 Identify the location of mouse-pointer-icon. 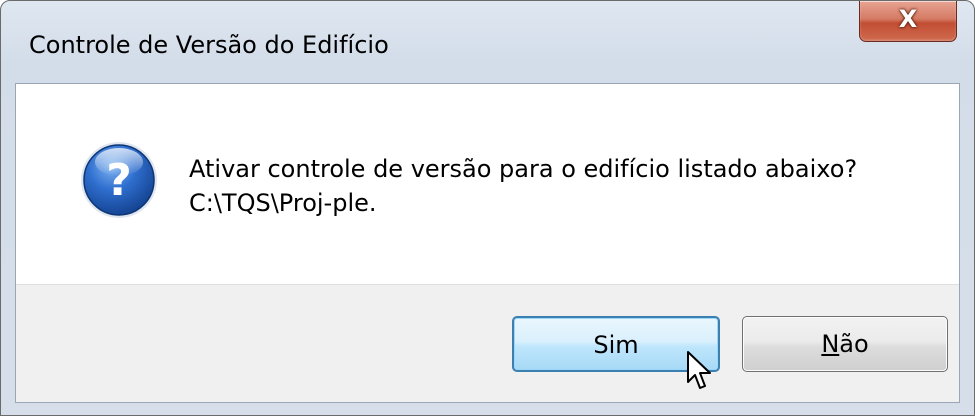
(699, 370).